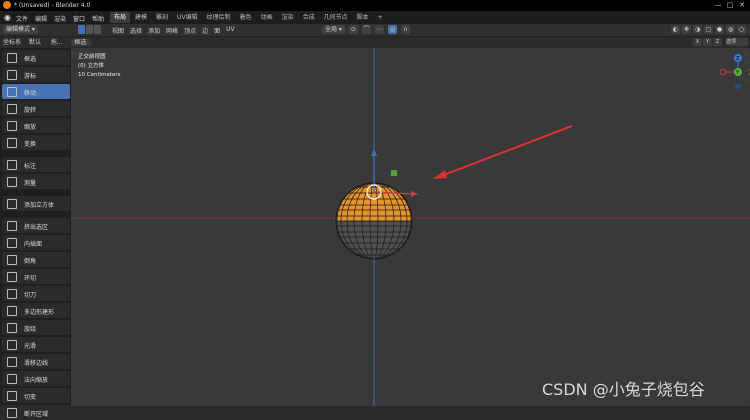 The image size is (750, 420). What do you see at coordinates (30, 295) in the screenshot?
I see `tool-label: 切刀` at bounding box center [30, 295].